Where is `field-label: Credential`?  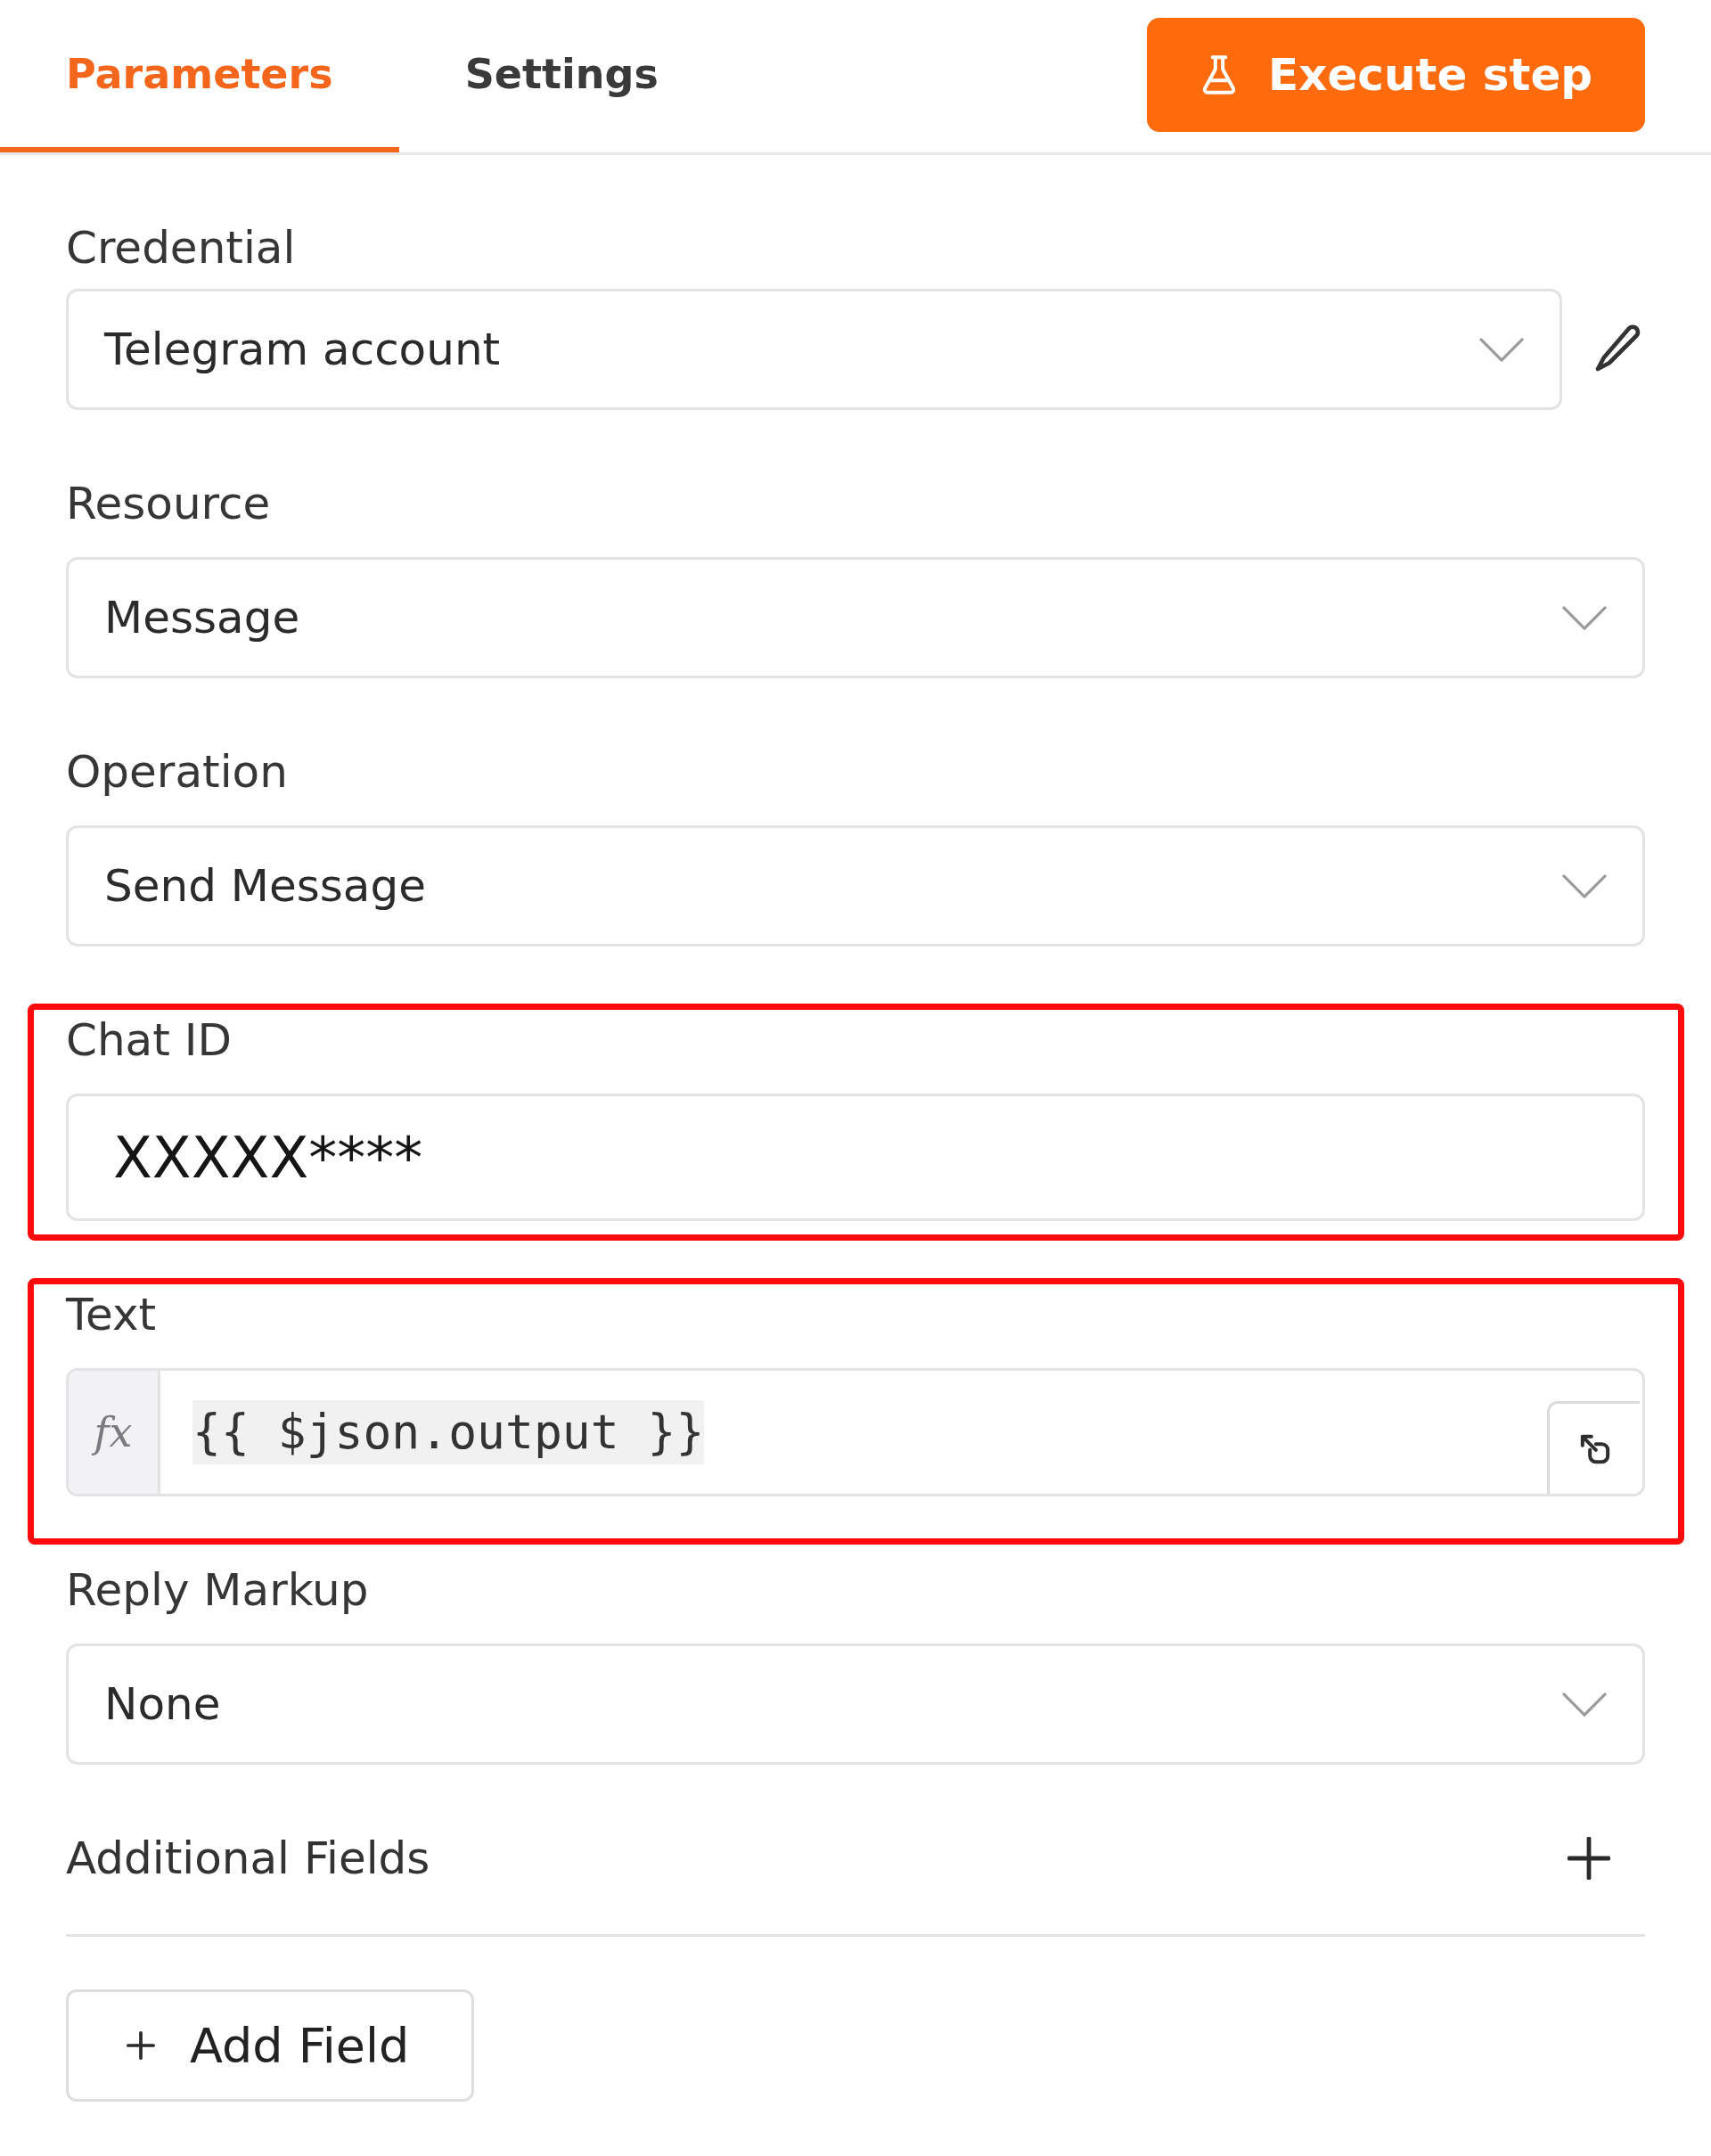
field-label: Credential is located at coordinates (181, 248).